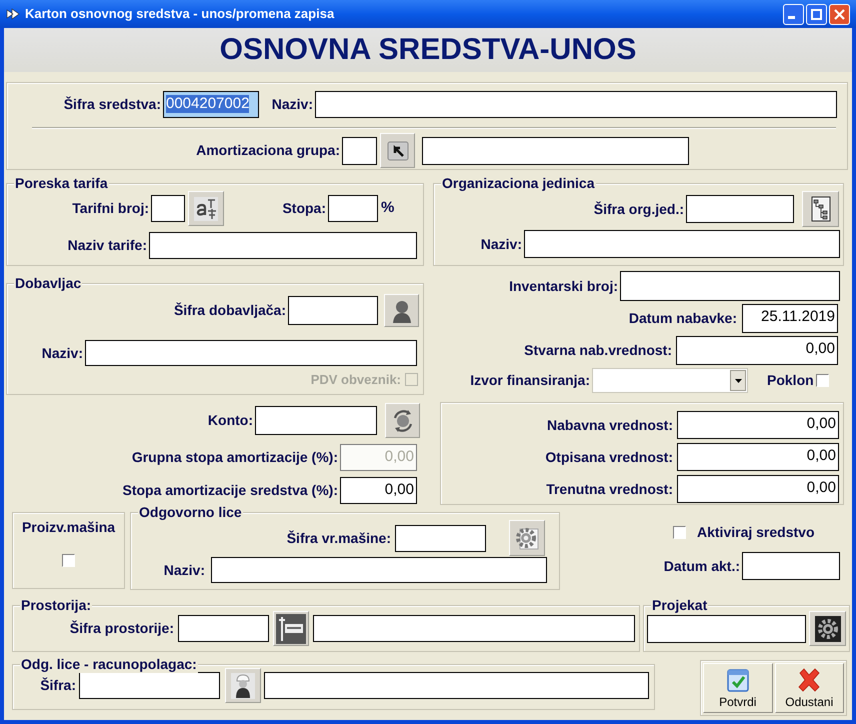  Describe the element at coordinates (107, 245) in the screenshot. I see `field-label: Naziv tarife:` at that location.